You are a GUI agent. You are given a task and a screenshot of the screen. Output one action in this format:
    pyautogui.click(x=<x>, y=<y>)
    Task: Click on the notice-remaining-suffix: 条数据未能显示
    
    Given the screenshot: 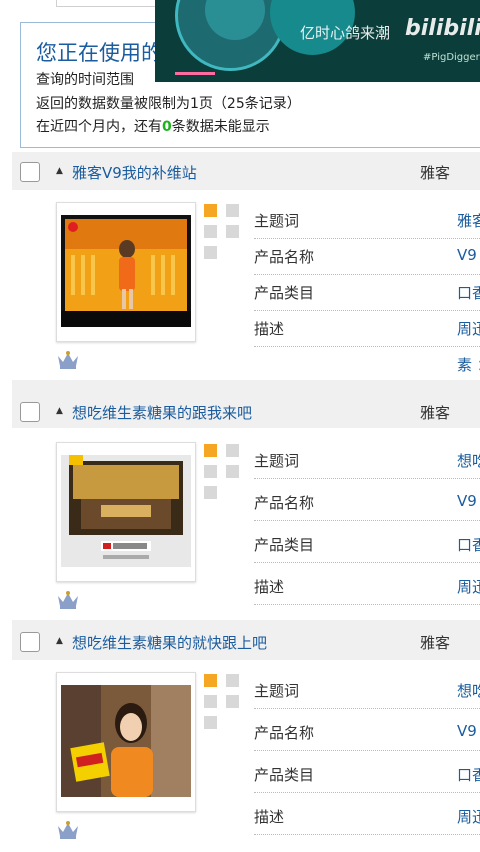 What is the action you would take?
    pyautogui.click(x=220, y=127)
    